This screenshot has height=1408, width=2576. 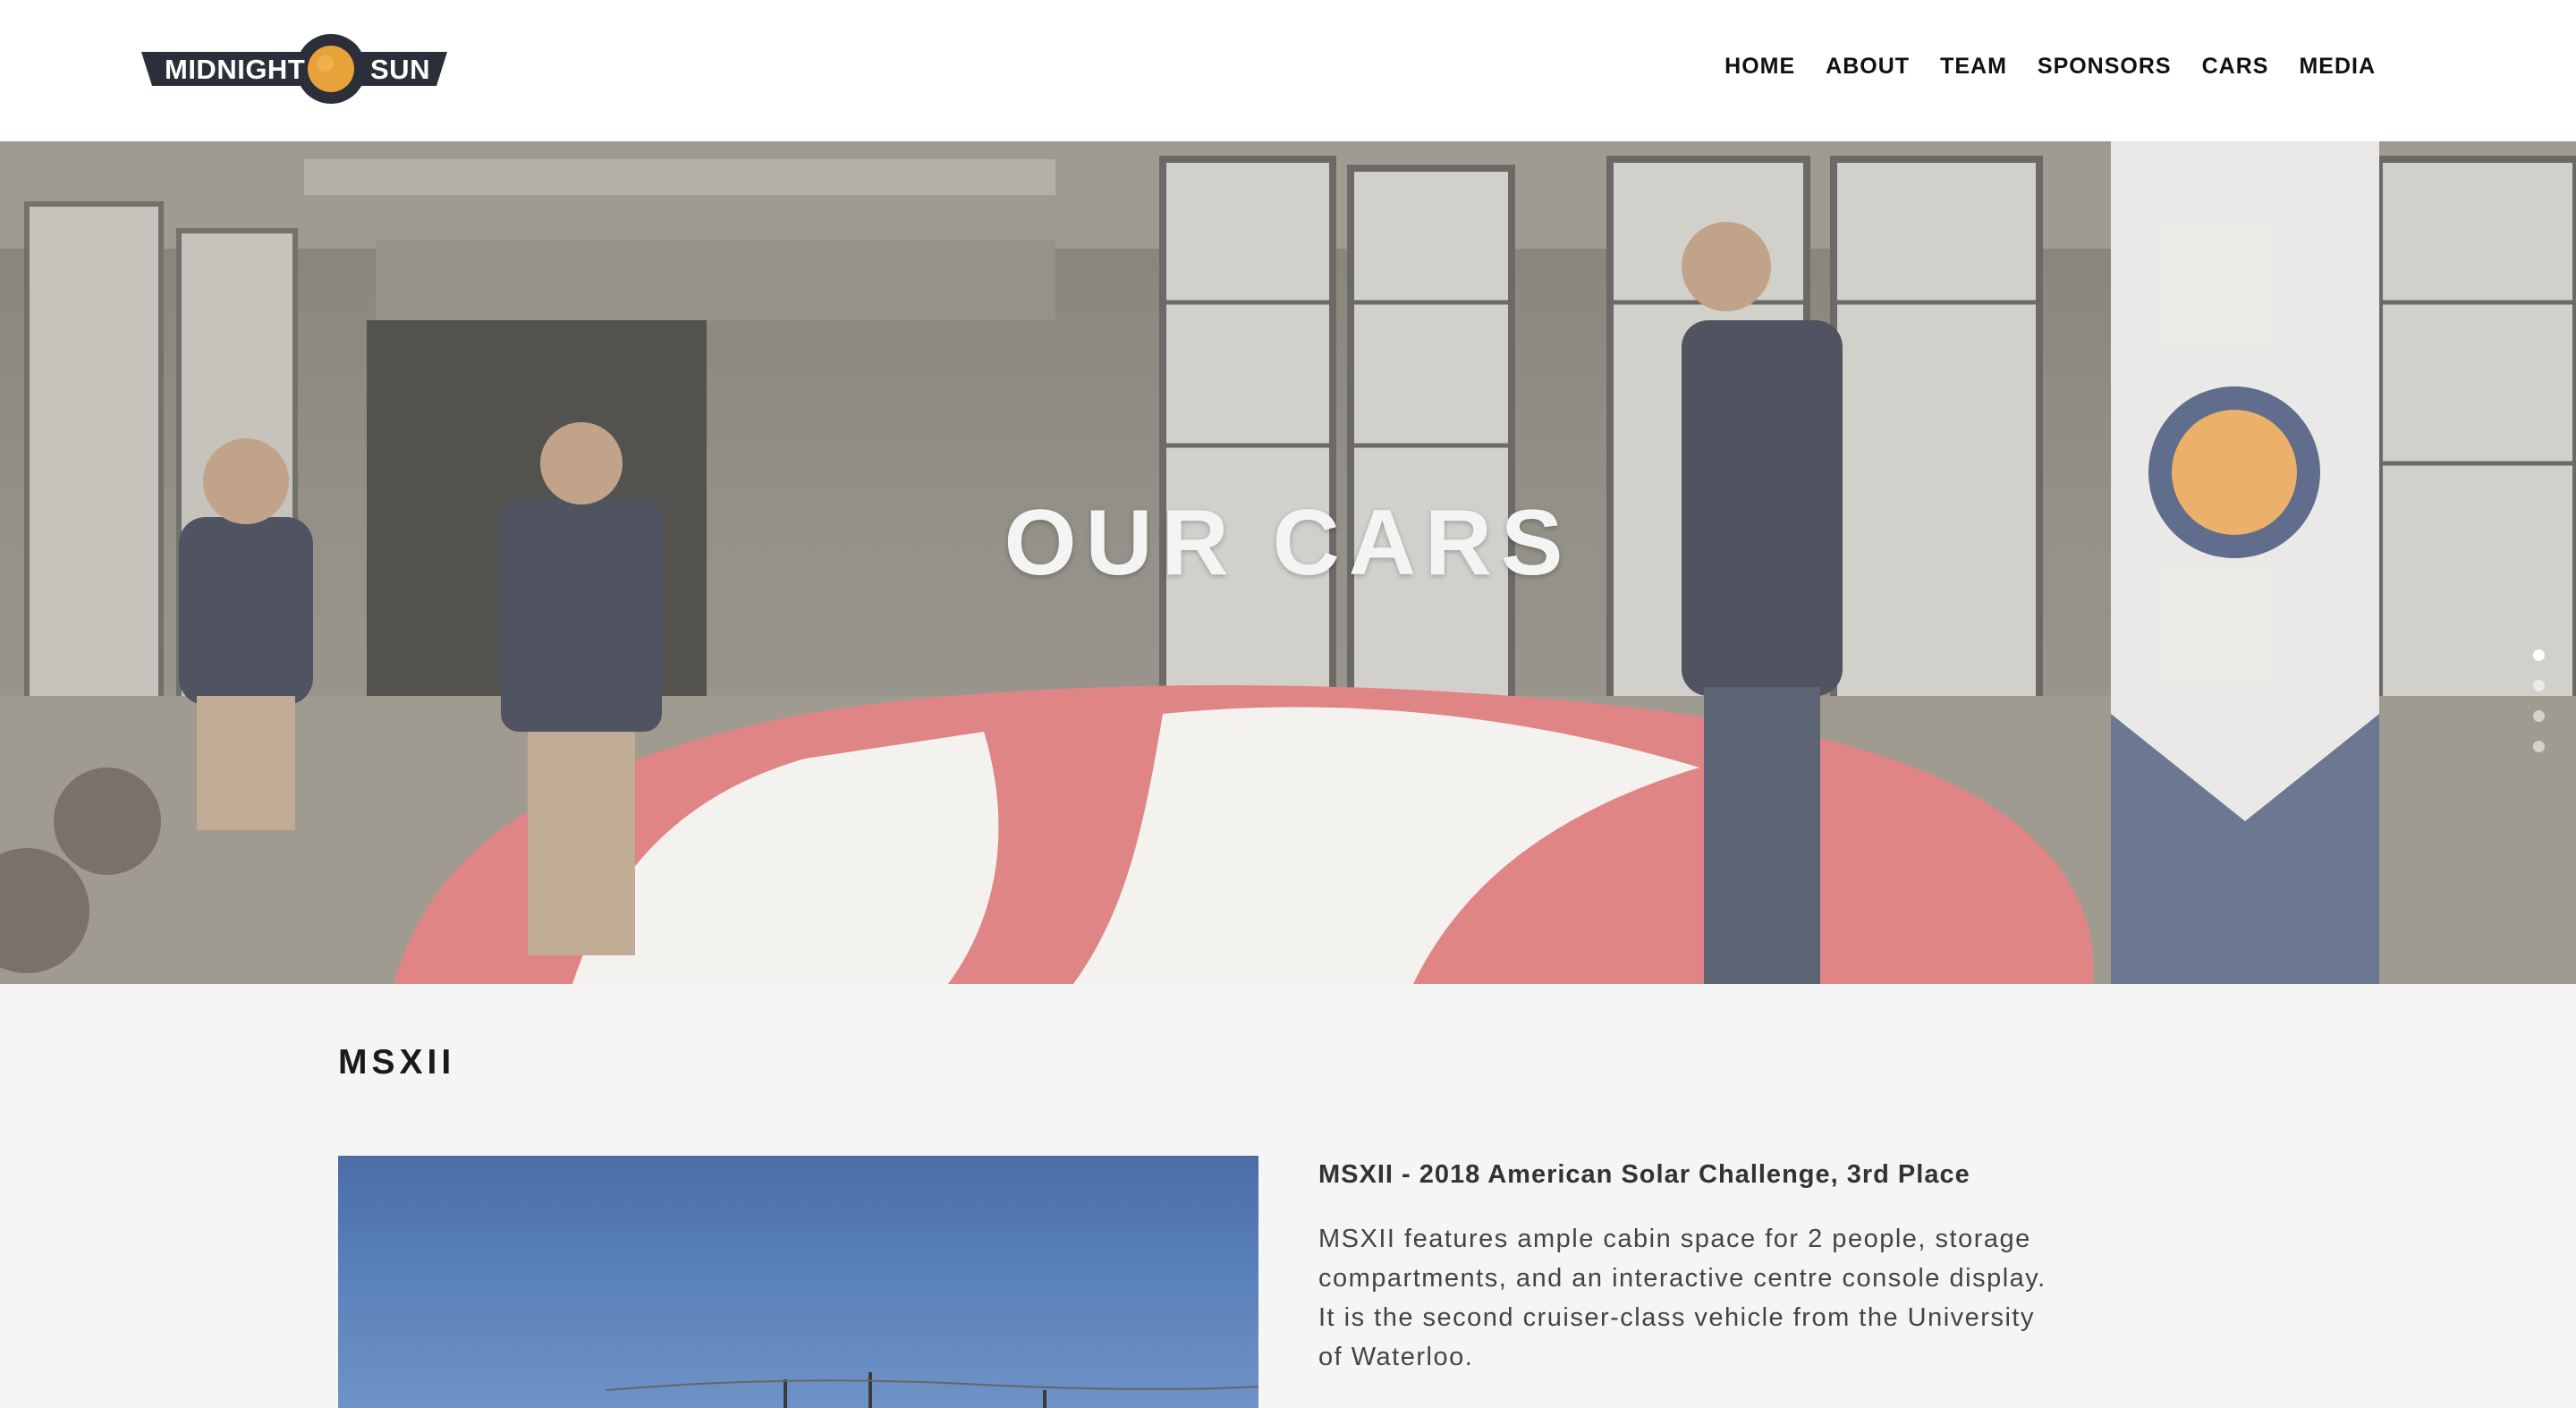 What do you see at coordinates (400, 69) in the screenshot?
I see `logo-text-right: SUN` at bounding box center [400, 69].